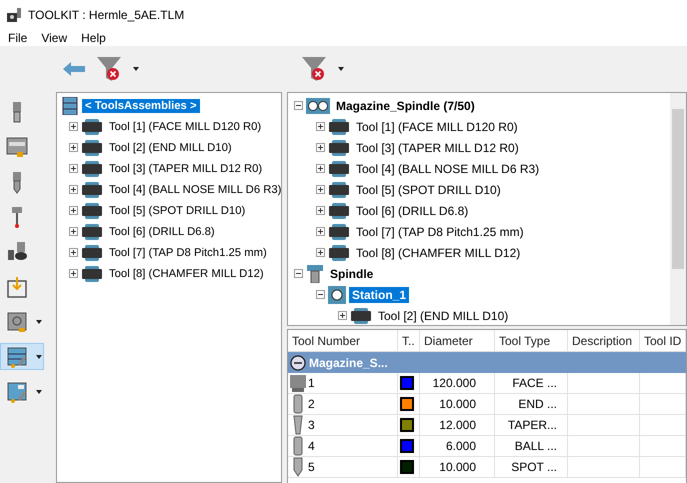 Image resolution: width=687 pixels, height=483 pixels. Describe the element at coordinates (457, 425) in the screenshot. I see `table-cell: 12.000` at that location.